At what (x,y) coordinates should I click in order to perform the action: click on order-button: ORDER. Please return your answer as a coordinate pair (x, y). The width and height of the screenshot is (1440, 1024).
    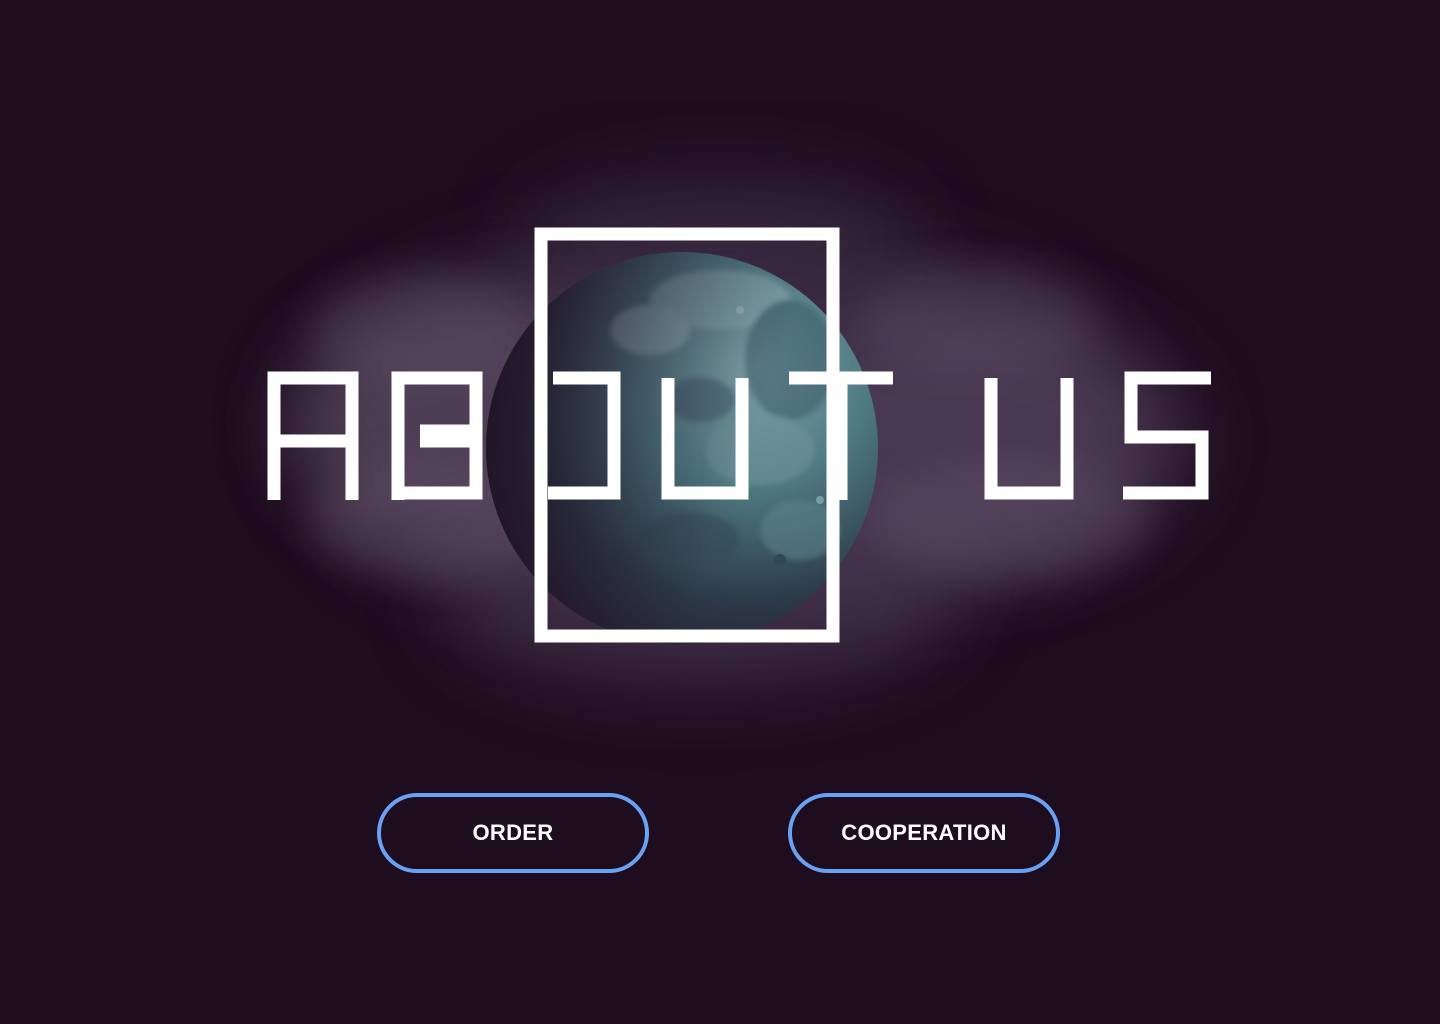
    Looking at the image, I should click on (513, 833).